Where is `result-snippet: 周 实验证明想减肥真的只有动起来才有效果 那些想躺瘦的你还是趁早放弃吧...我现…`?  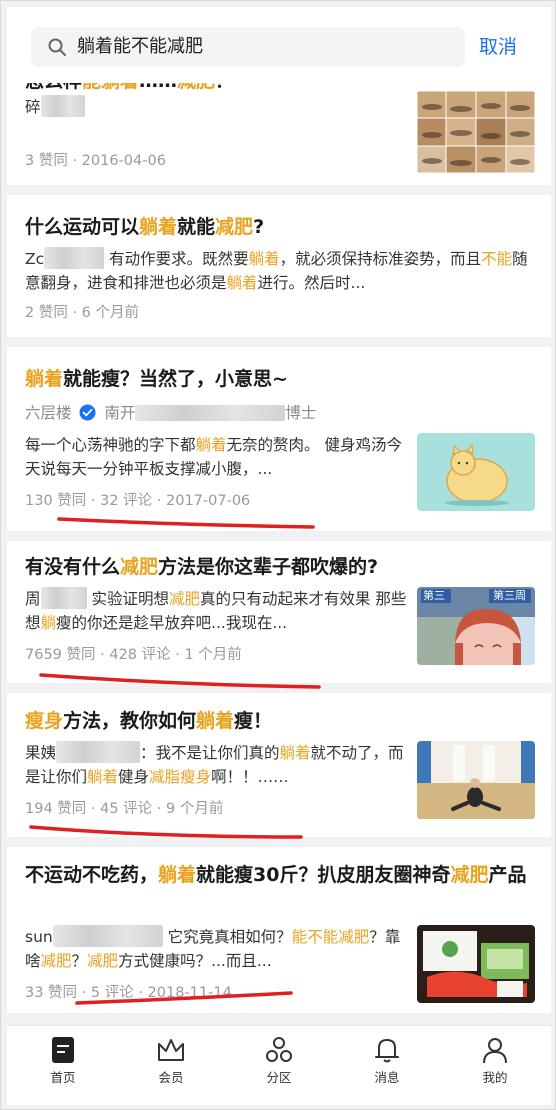 result-snippet: 周 实验证明想减肥真的只有动起来才有效果 那些想躺瘦的你还是趁早放弃吧...我现… is located at coordinates (217, 611).